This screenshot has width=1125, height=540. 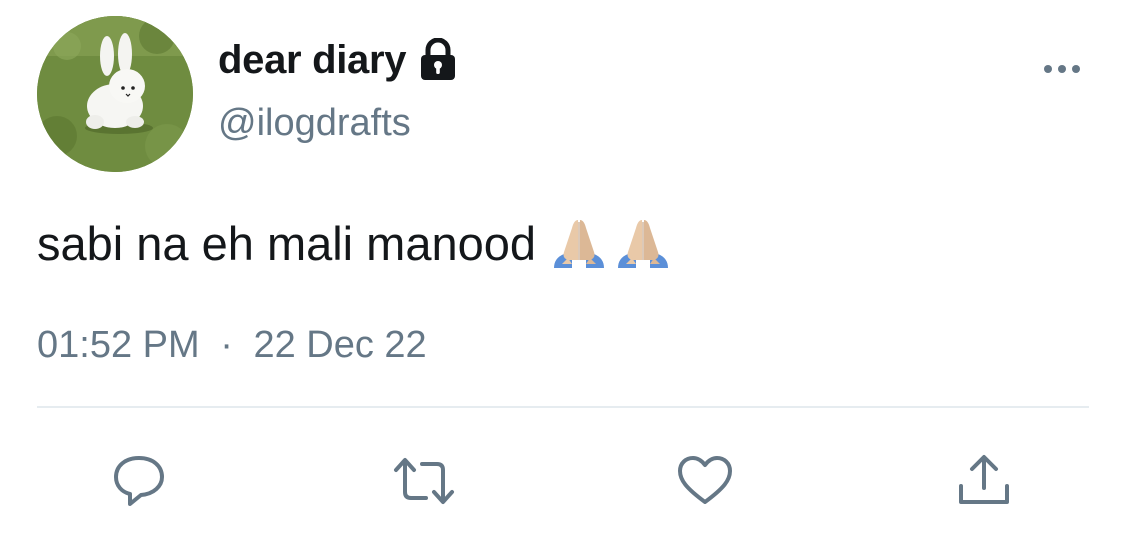 I want to click on tweet-date: 22 Dec 22, so click(x=340, y=345).